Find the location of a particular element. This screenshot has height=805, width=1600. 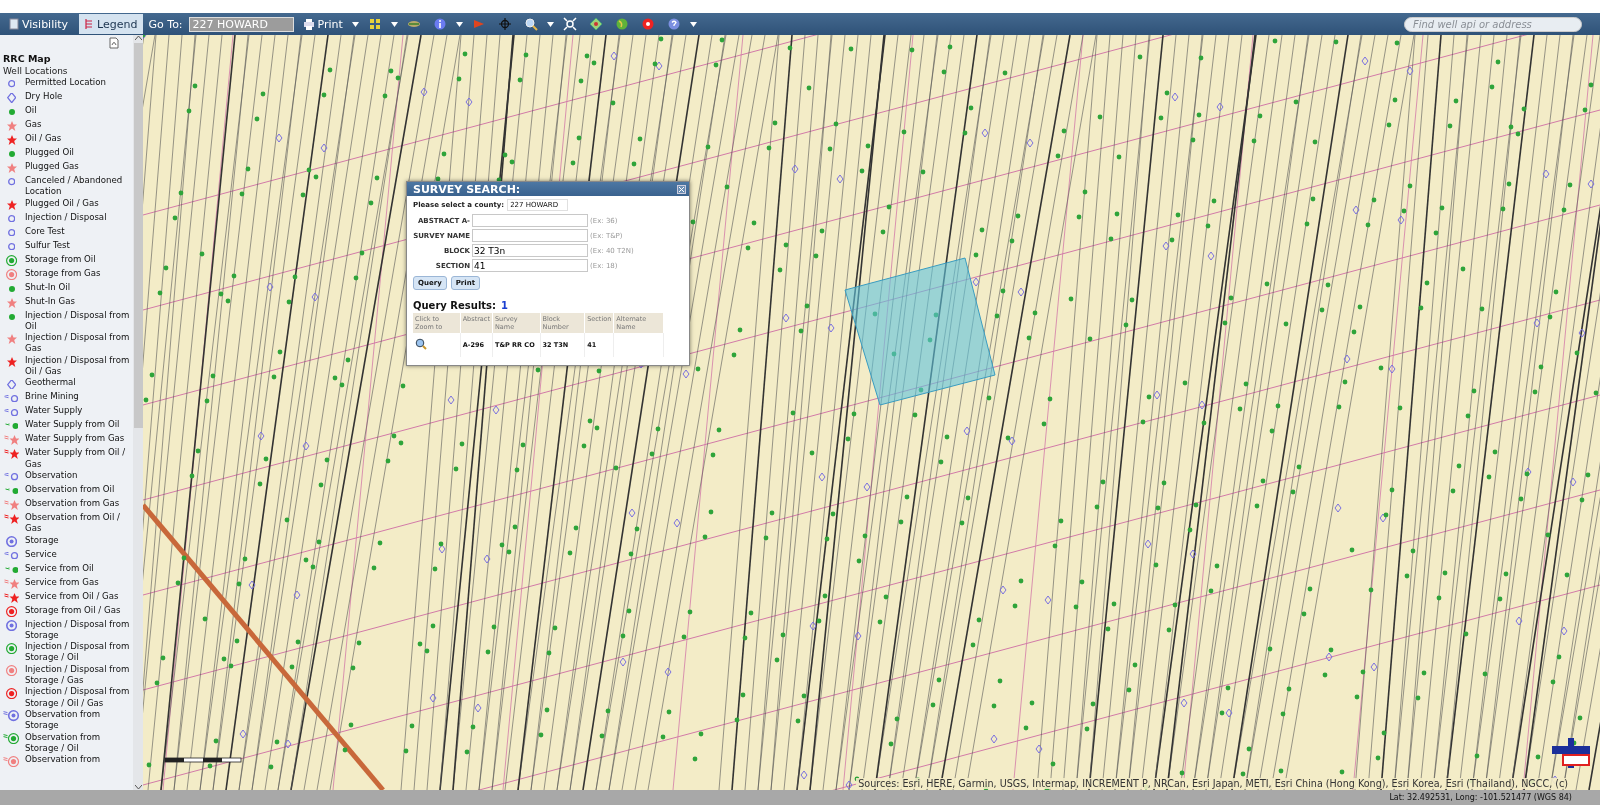

legend-label: Dry Hole is located at coordinates (44, 97).